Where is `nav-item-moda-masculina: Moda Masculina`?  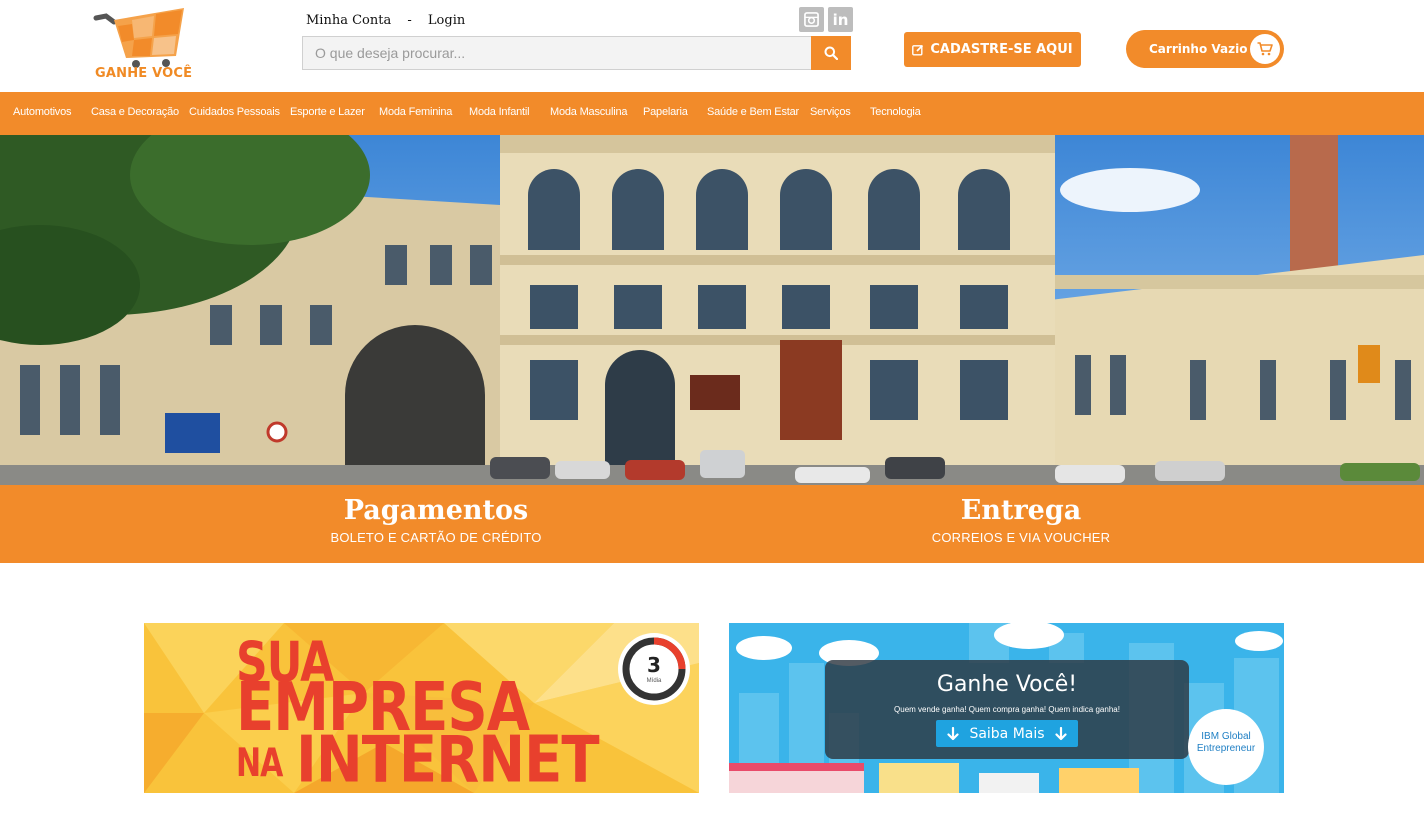 nav-item-moda-masculina: Moda Masculina is located at coordinates (588, 112).